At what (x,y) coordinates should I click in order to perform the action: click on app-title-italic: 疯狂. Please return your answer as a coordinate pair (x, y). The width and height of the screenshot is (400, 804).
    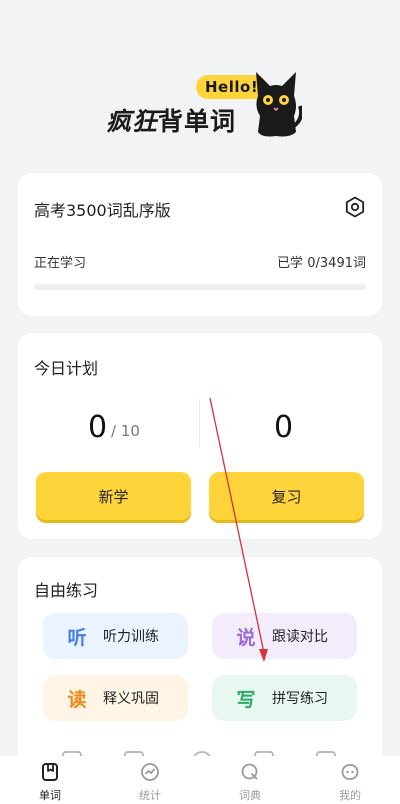
    Looking at the image, I should click on (132, 121).